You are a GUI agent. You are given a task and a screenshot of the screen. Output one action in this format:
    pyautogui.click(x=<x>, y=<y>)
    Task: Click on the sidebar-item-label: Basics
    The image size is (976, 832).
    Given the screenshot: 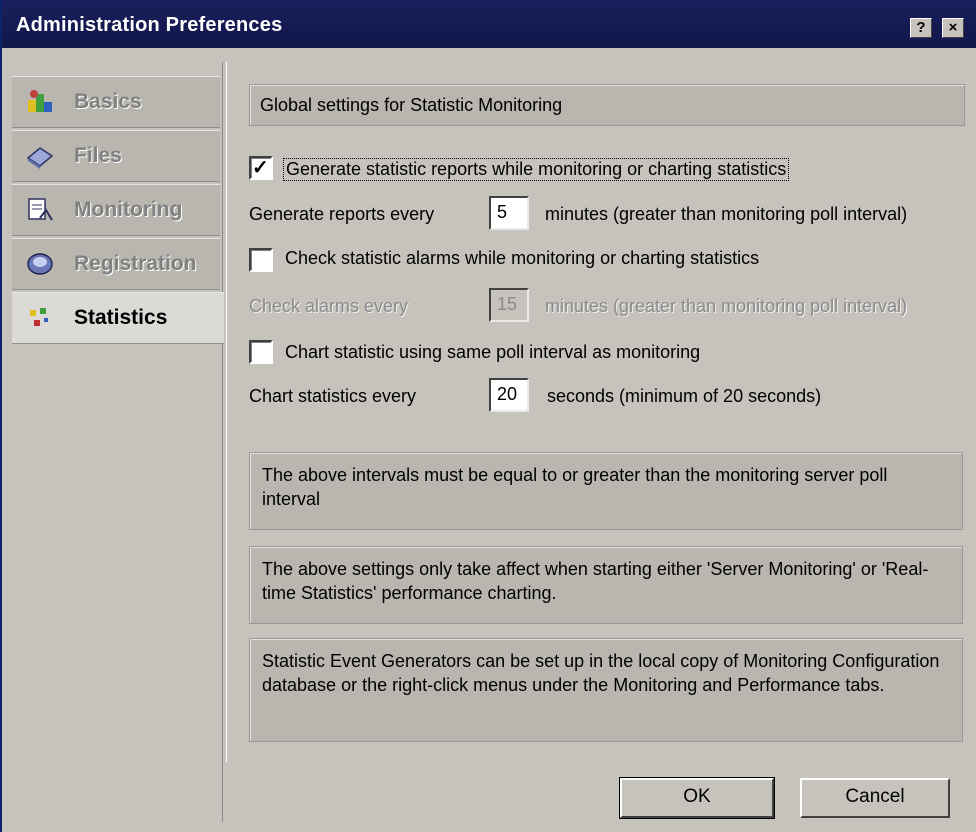 What is the action you would take?
    pyautogui.click(x=108, y=101)
    